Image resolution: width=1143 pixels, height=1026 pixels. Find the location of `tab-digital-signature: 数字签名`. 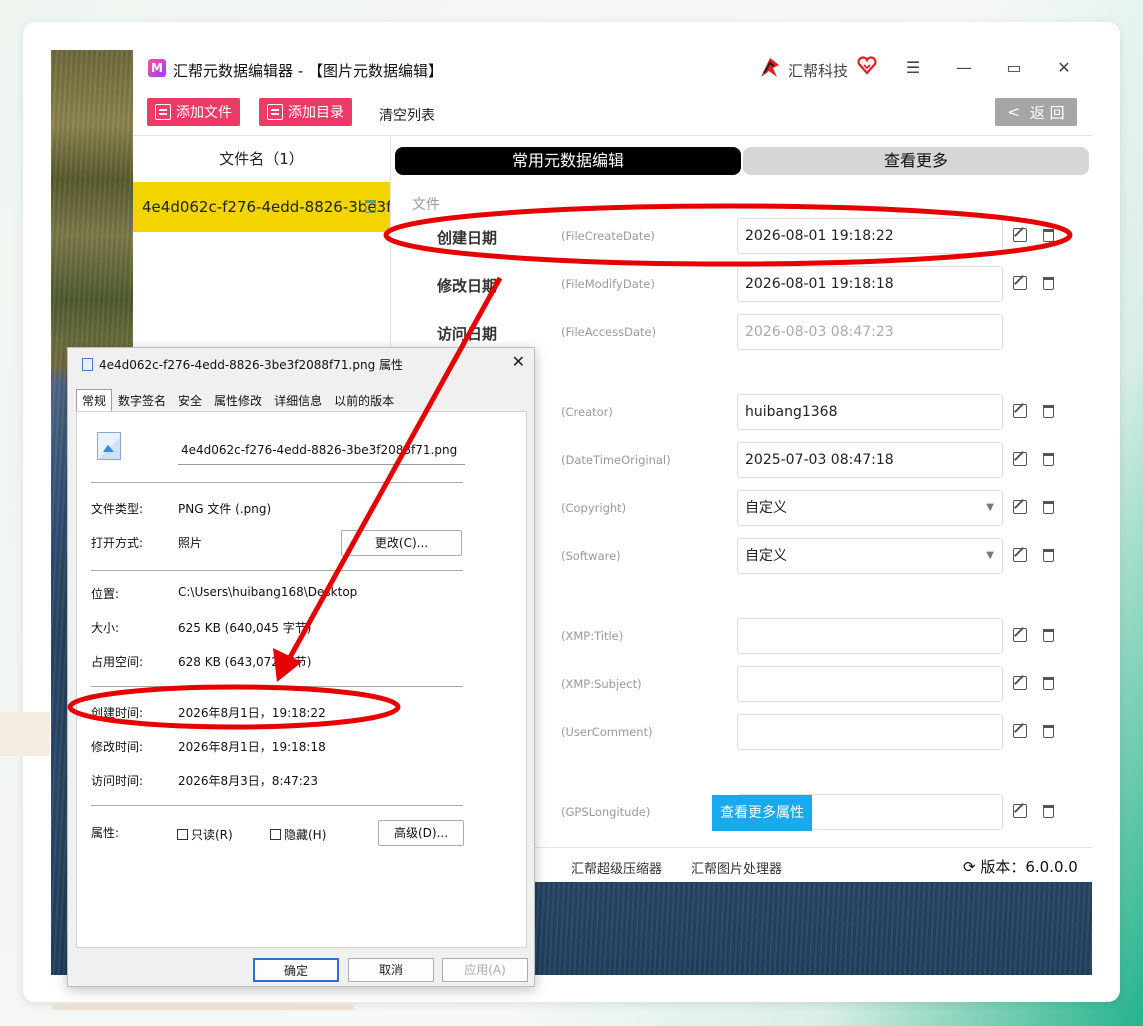

tab-digital-signature: 数字签名 is located at coordinates (142, 400).